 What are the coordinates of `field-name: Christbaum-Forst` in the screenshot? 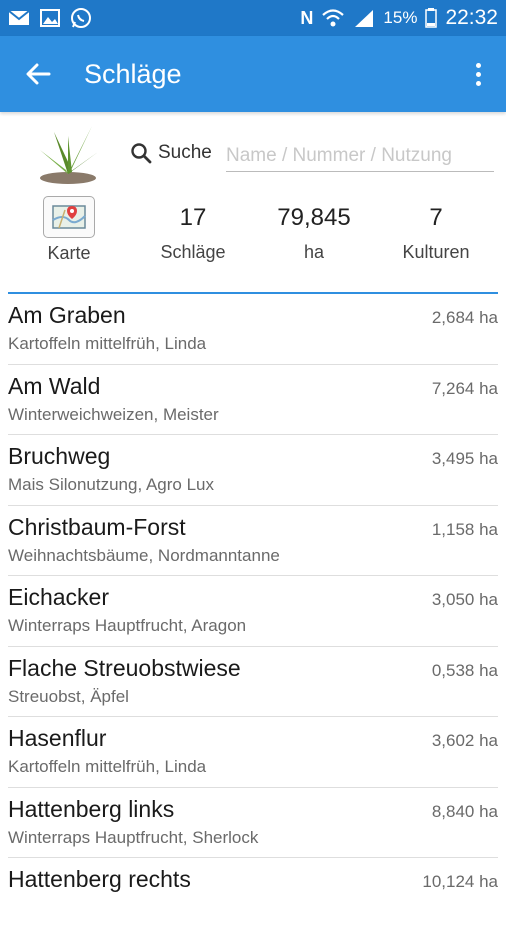 It's located at (97, 526).